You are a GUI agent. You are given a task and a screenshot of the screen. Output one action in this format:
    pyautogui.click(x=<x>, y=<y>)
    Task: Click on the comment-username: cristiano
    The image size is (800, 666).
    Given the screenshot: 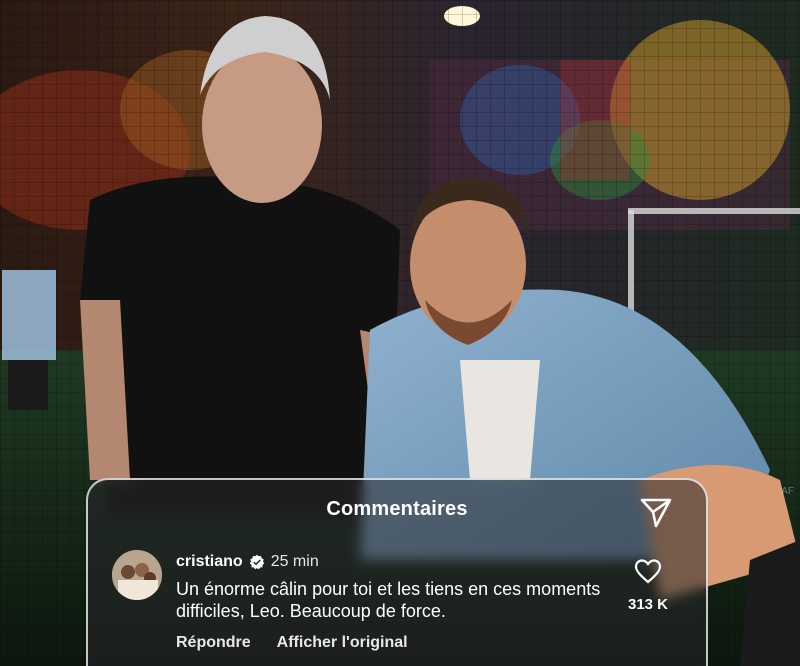 What is the action you would take?
    pyautogui.click(x=209, y=562)
    